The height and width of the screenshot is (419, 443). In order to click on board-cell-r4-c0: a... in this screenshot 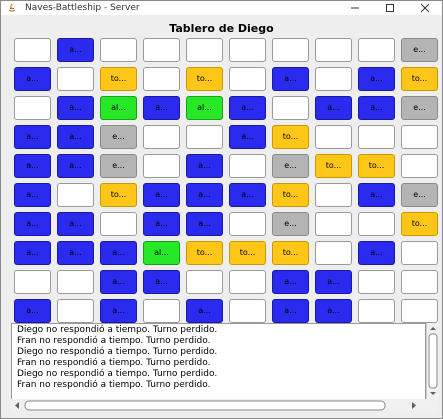, I will do `click(32, 166)`.